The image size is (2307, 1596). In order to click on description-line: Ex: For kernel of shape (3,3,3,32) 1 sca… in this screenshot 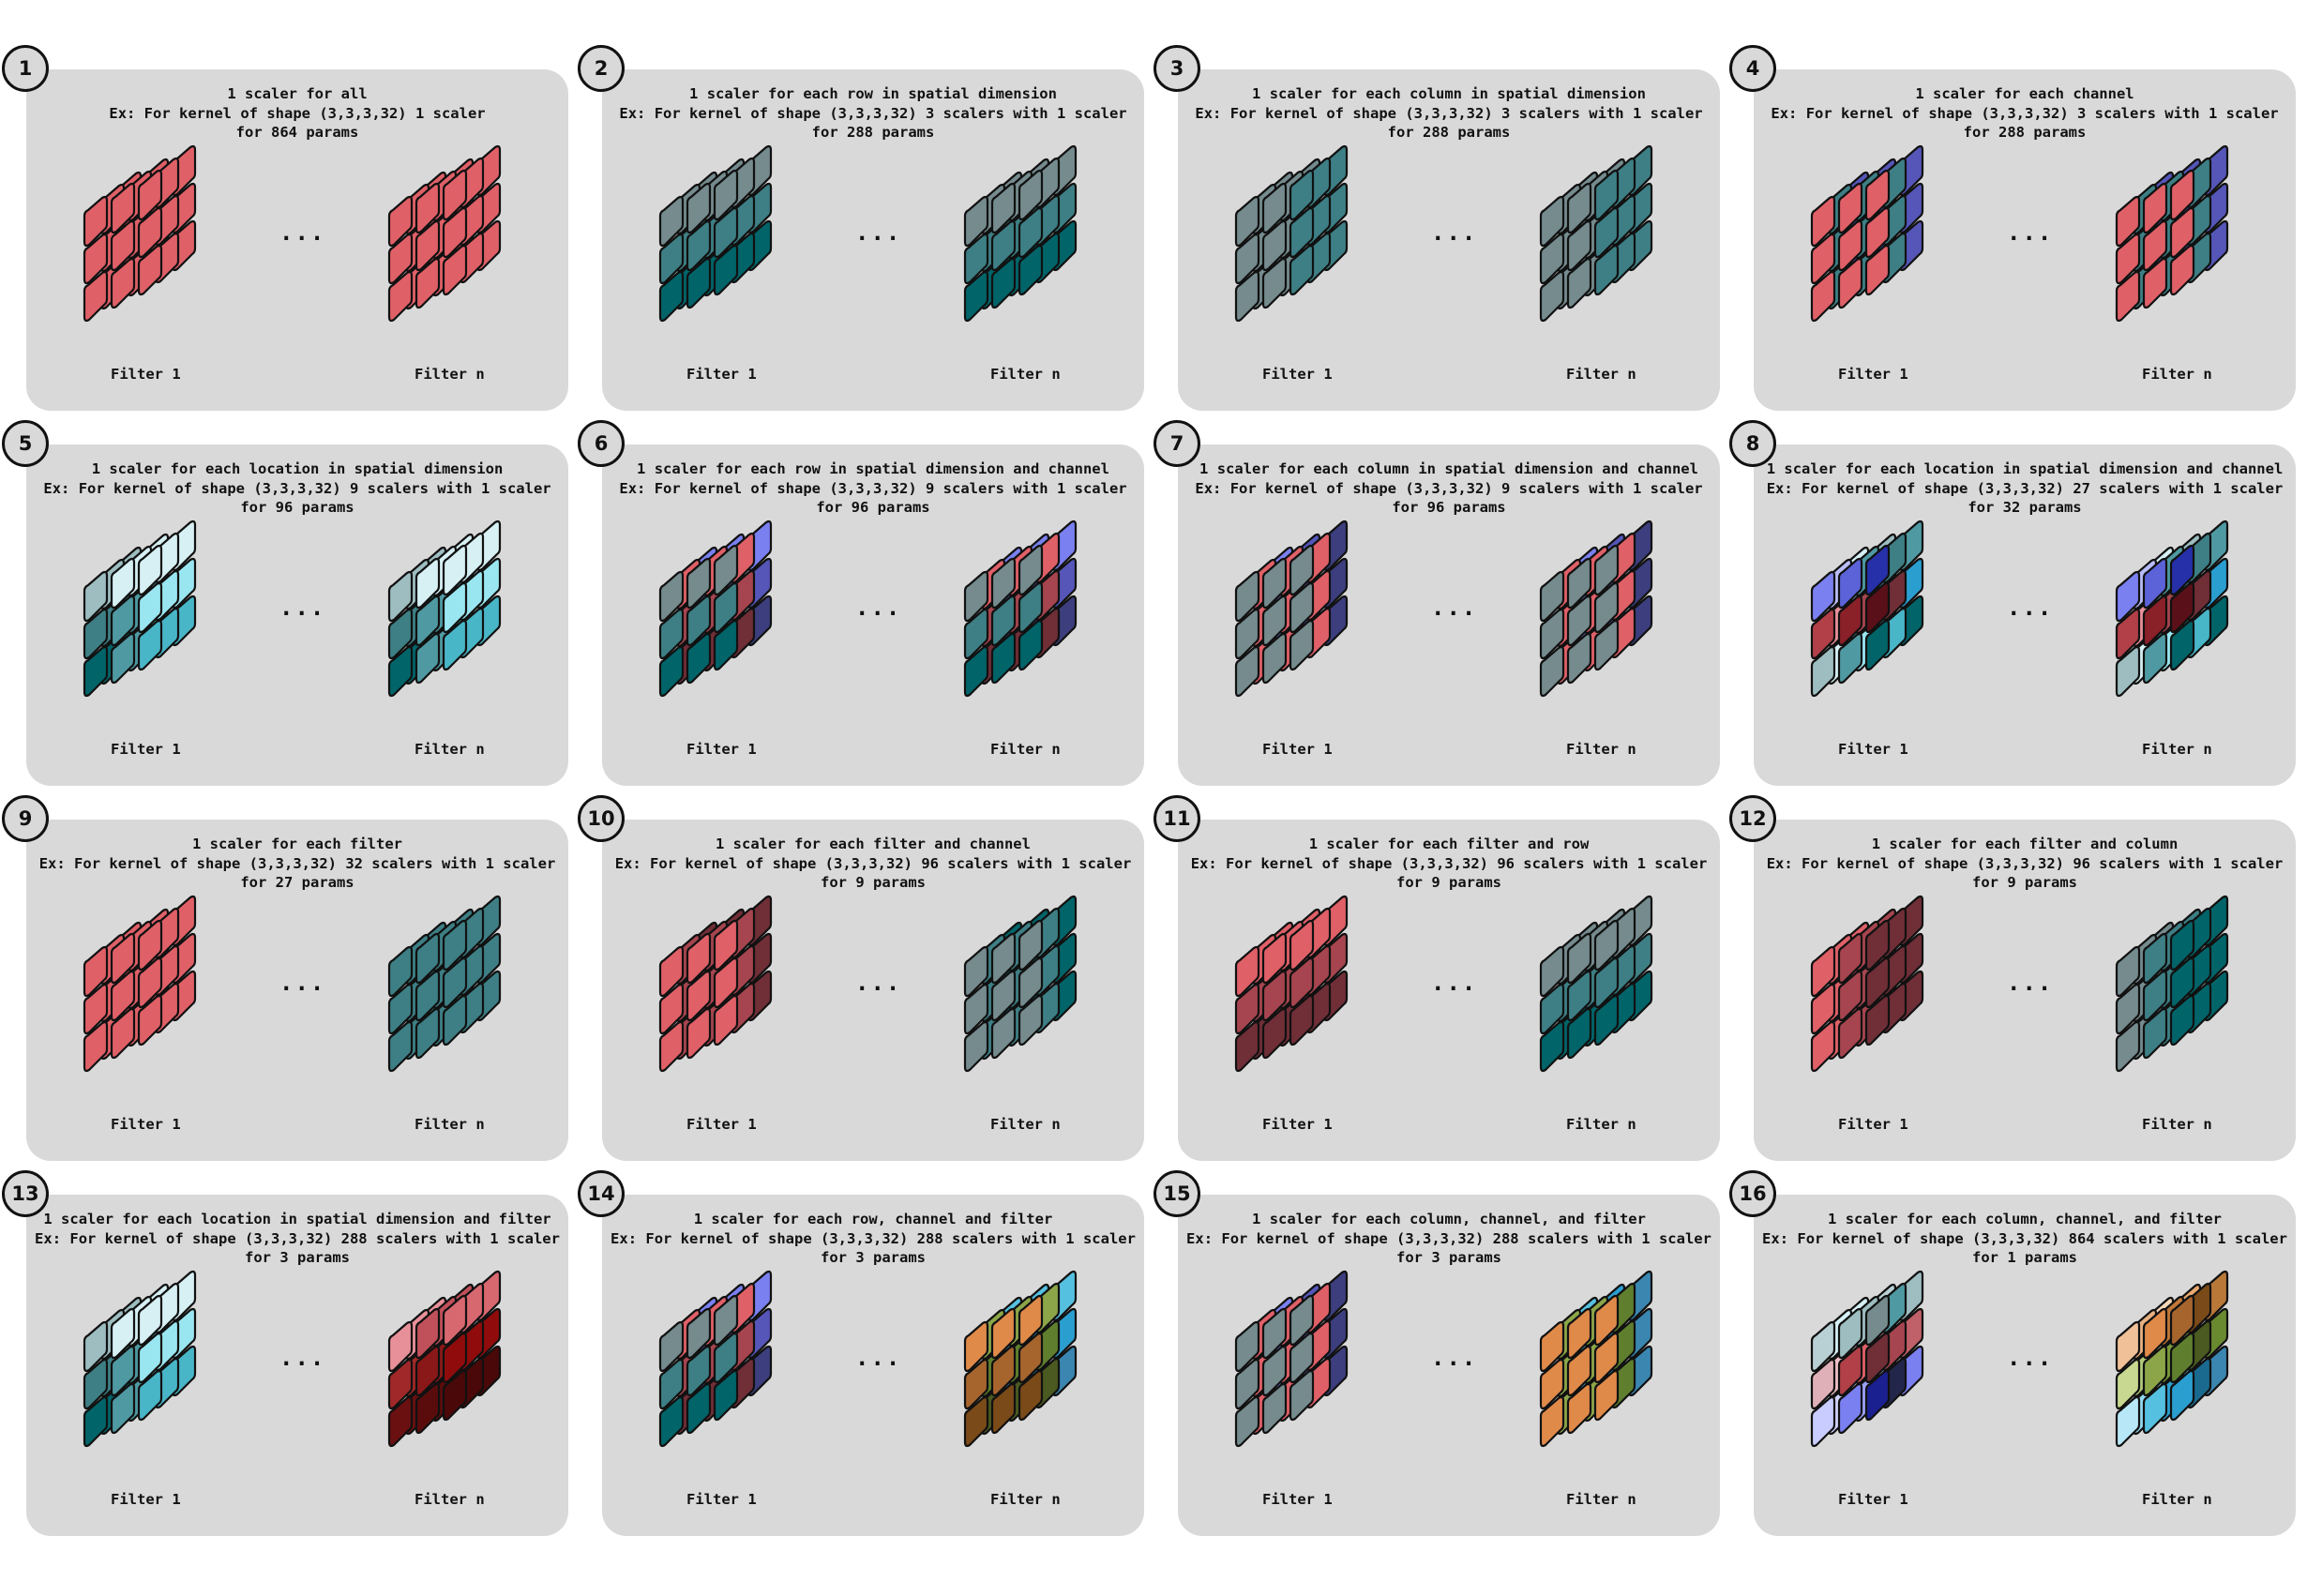, I will do `click(297, 113)`.